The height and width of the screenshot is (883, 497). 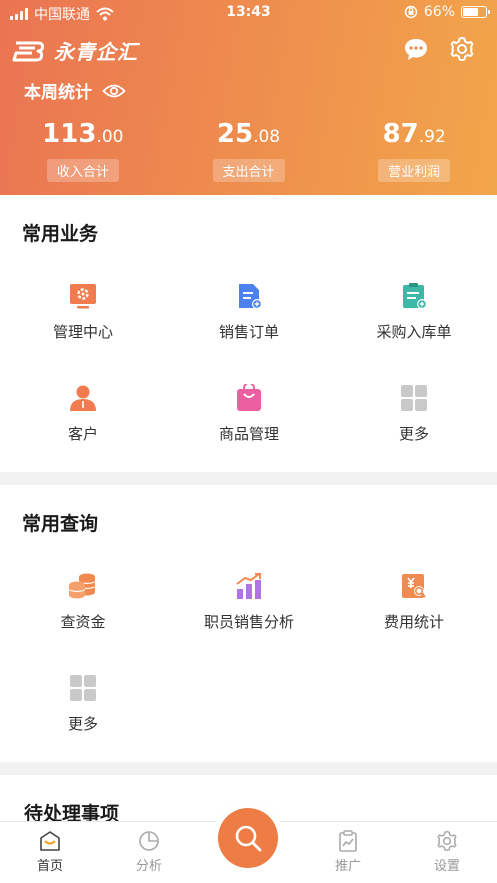 I want to click on grid-item-check-funds: 查资金, so click(x=83, y=601).